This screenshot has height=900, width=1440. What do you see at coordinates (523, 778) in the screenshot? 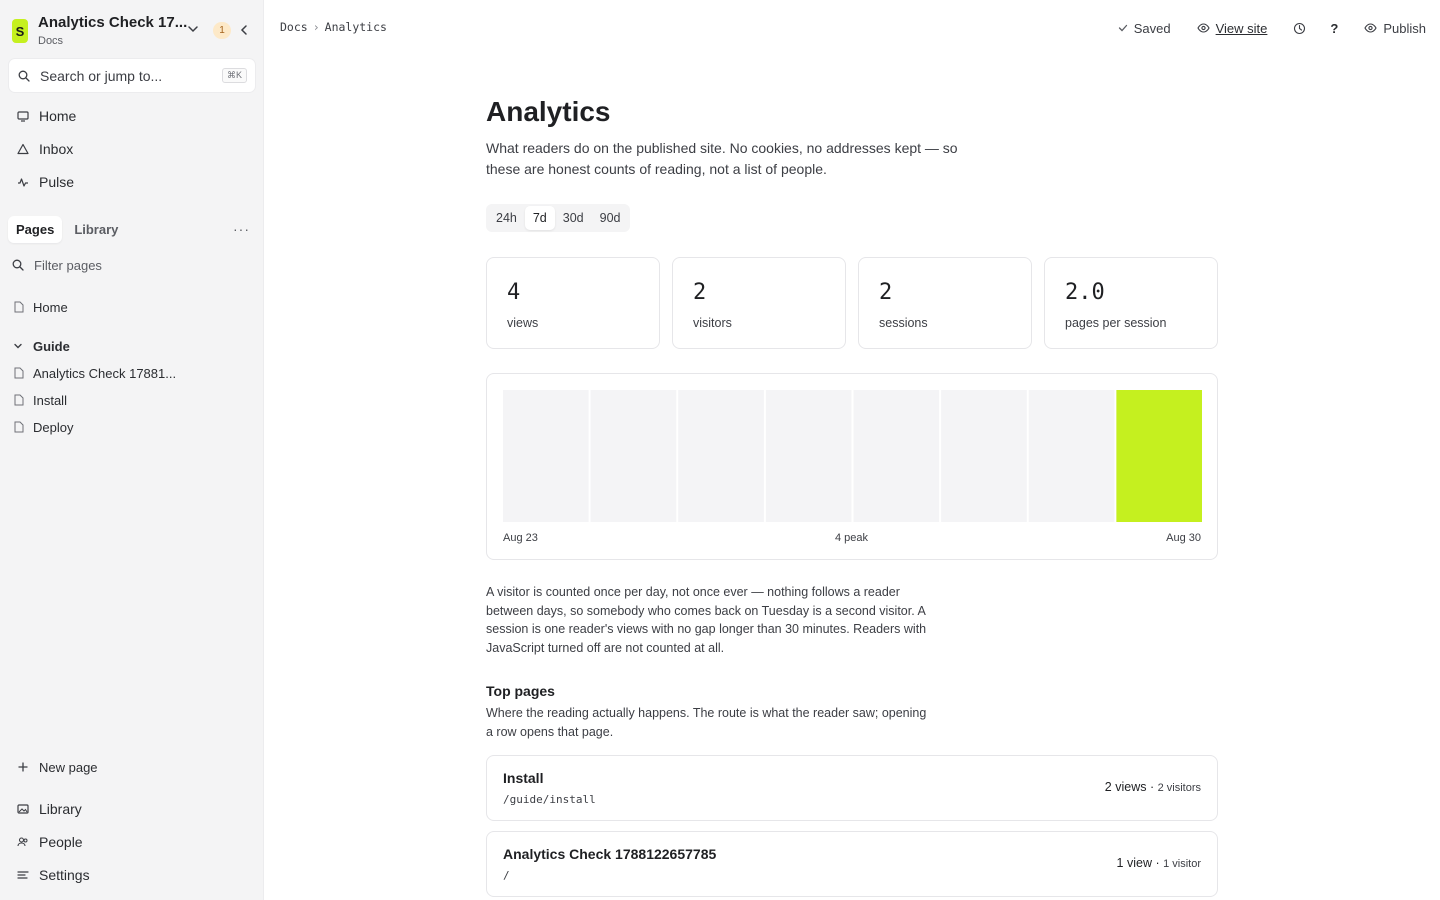
I see `row-title: Install` at bounding box center [523, 778].